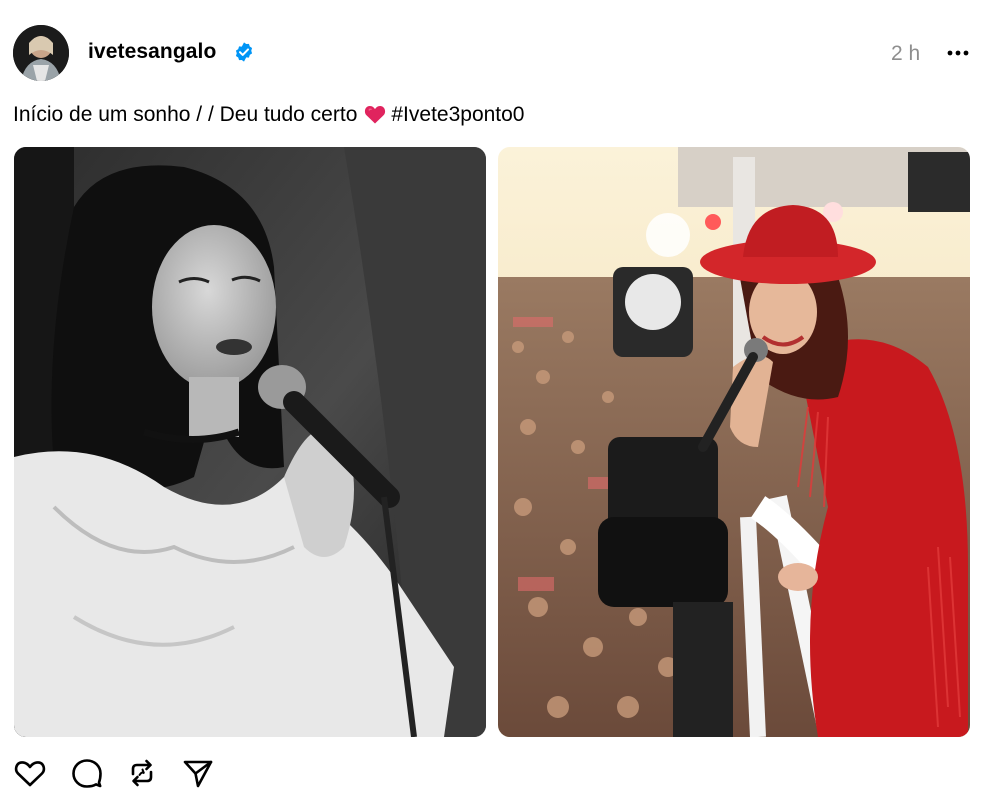  I want to click on avatar-image, so click(41, 53).